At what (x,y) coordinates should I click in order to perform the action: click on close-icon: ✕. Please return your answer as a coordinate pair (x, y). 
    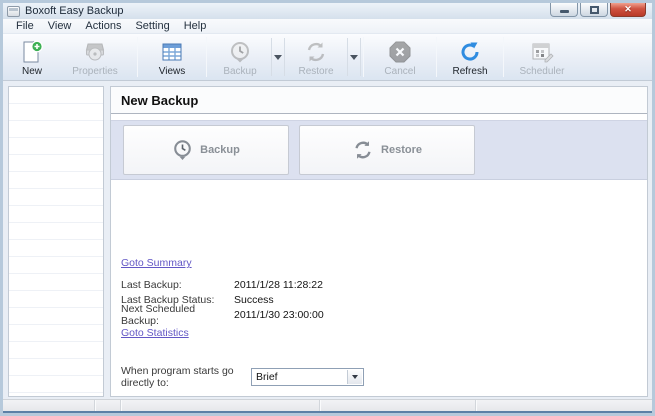
    Looking at the image, I should click on (628, 9).